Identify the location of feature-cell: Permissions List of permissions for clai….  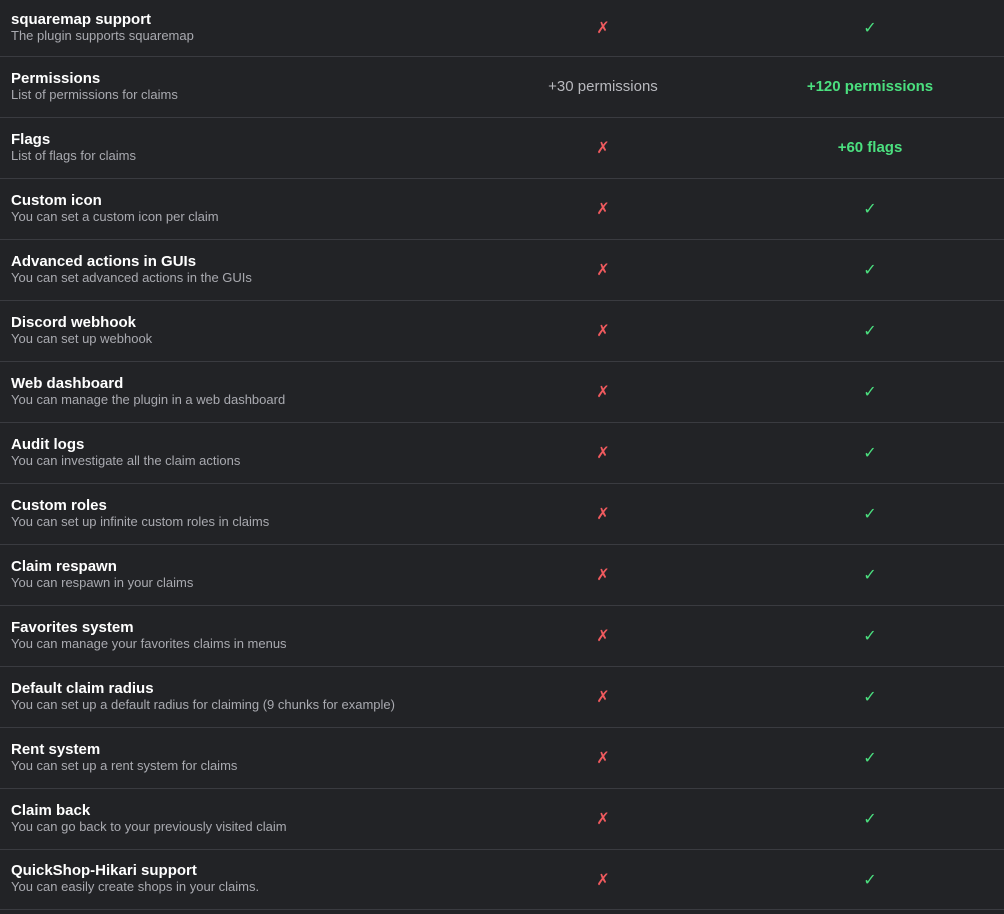
(235, 86).